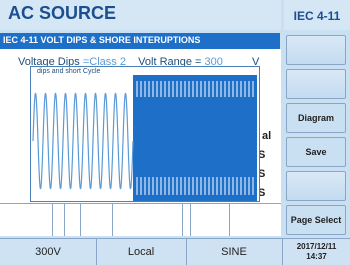 This screenshot has width=350, height=265. I want to click on status-datetime: 2017/12/11 14:37, so click(316, 252).